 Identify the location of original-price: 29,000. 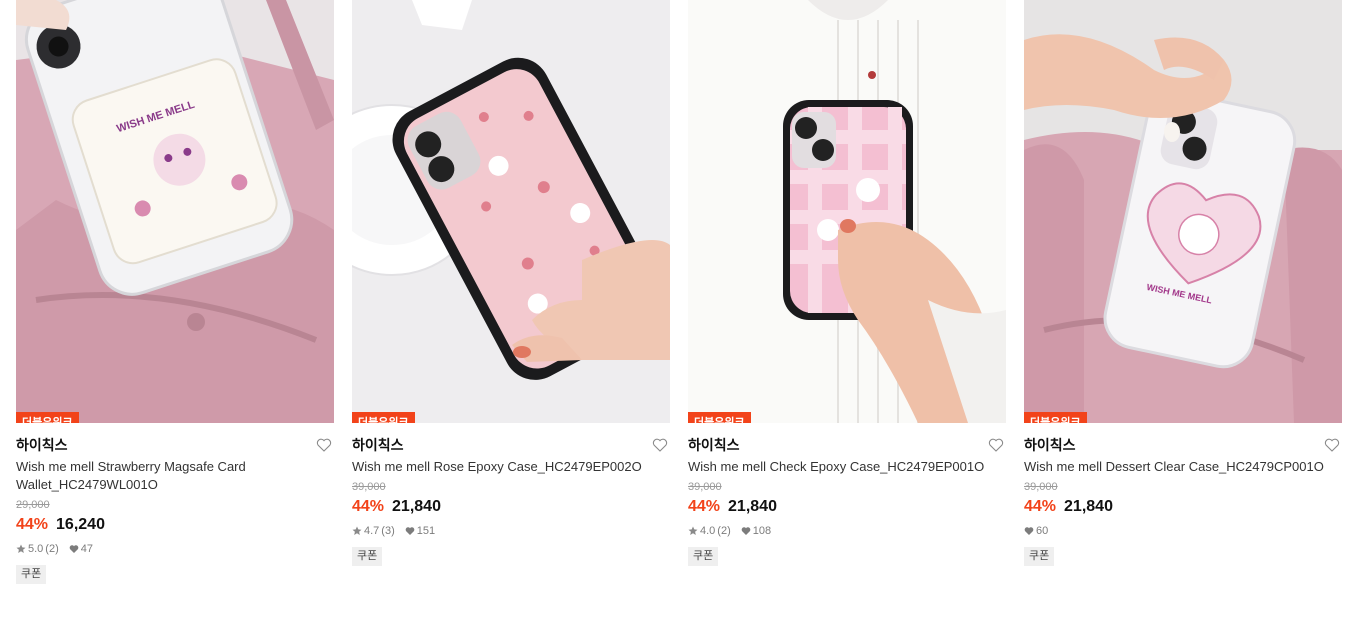
(33, 505).